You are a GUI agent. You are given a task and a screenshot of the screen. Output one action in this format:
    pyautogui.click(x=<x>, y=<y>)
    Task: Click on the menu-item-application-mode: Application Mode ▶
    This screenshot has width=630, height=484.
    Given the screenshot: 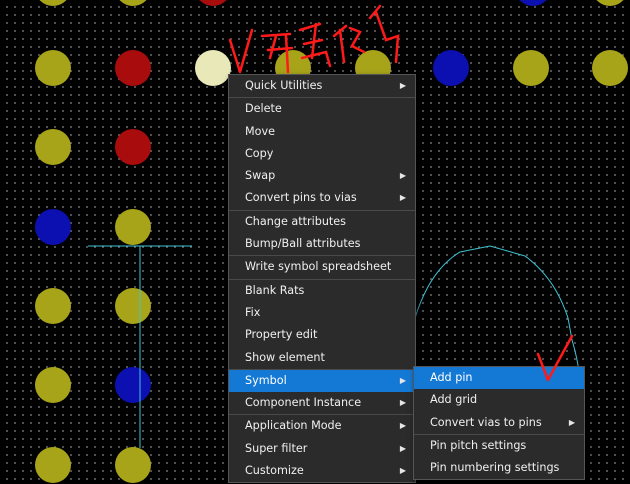 What is the action you would take?
    pyautogui.click(x=322, y=425)
    